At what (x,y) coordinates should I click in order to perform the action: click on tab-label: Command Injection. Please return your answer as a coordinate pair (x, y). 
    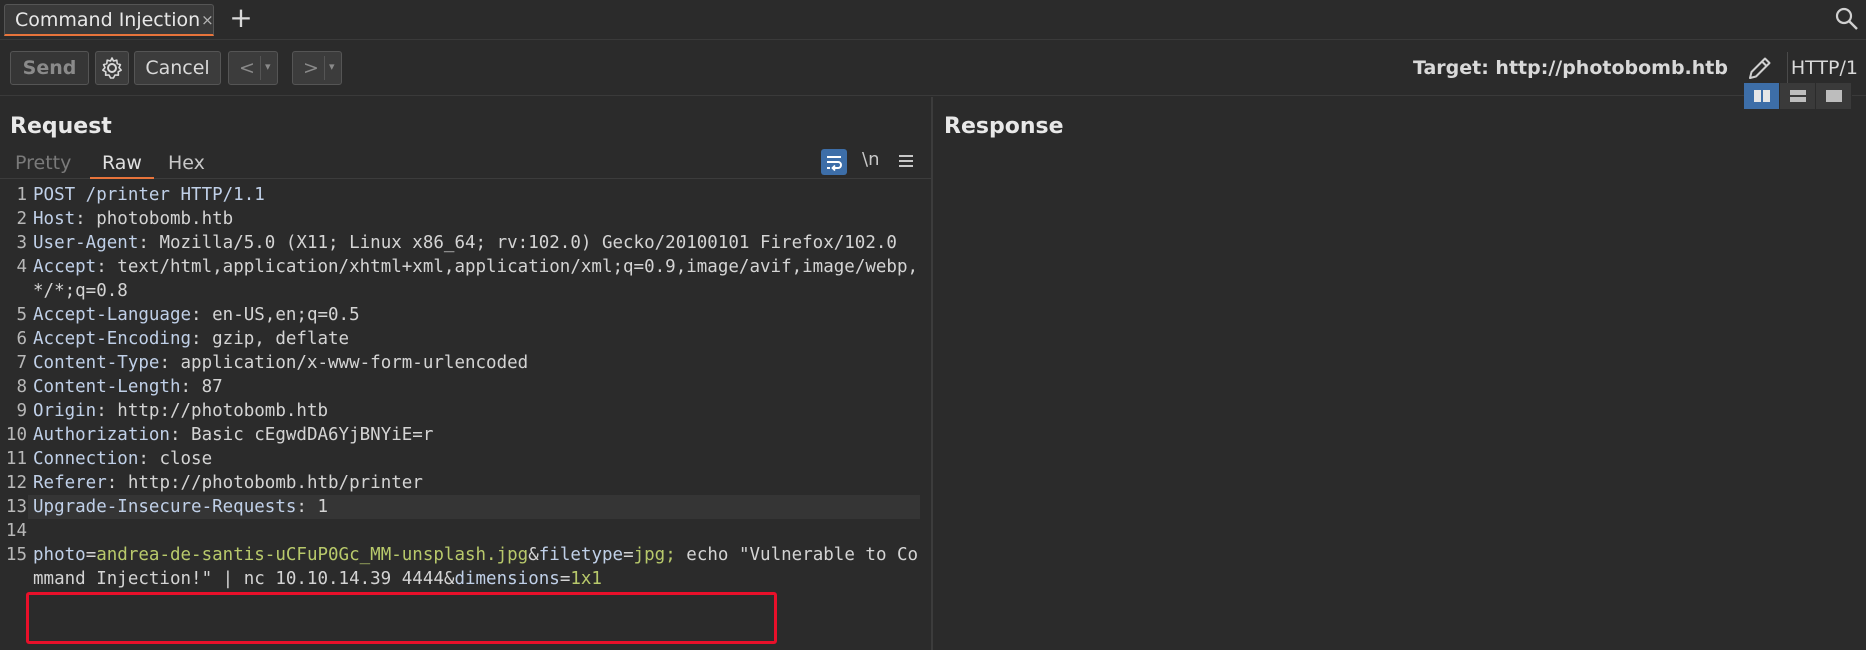
    Looking at the image, I should click on (107, 20).